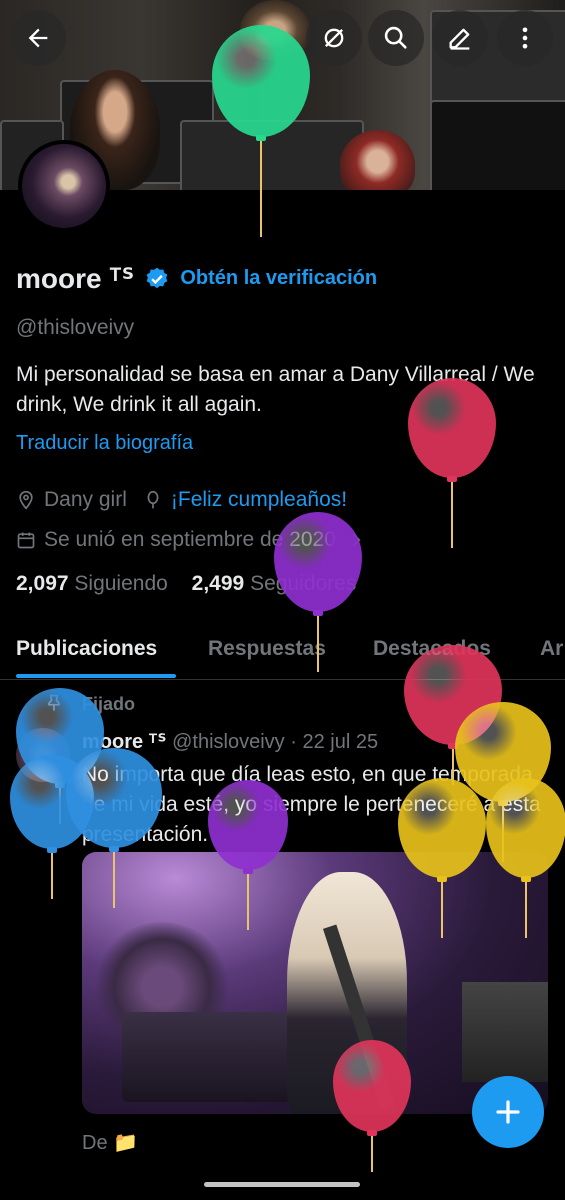 The height and width of the screenshot is (1200, 565). Describe the element at coordinates (153, 499) in the screenshot. I see `birthday-balloon-icon` at that location.